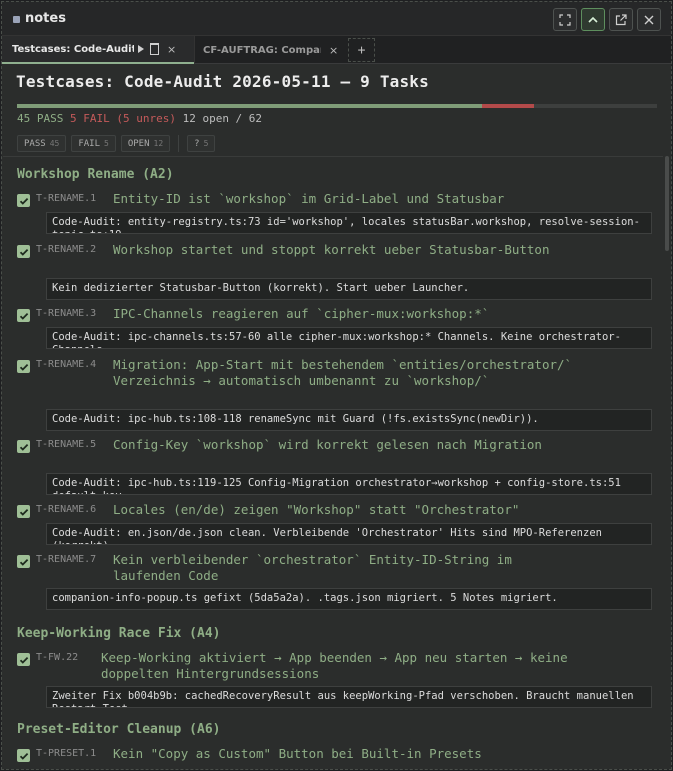 The height and width of the screenshot is (771, 673). I want to click on filter-unresolved-button: ? 5, so click(201, 143).